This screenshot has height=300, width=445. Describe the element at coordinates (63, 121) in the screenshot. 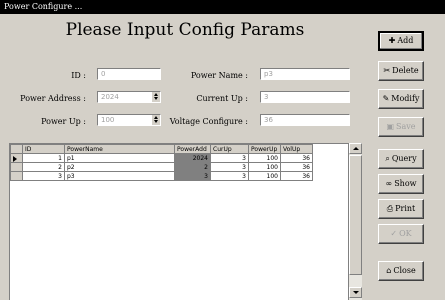

I see `power-up-label: Power Up :` at that location.